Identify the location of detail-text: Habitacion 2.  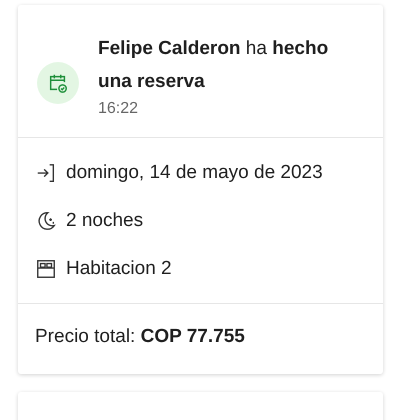
(119, 269).